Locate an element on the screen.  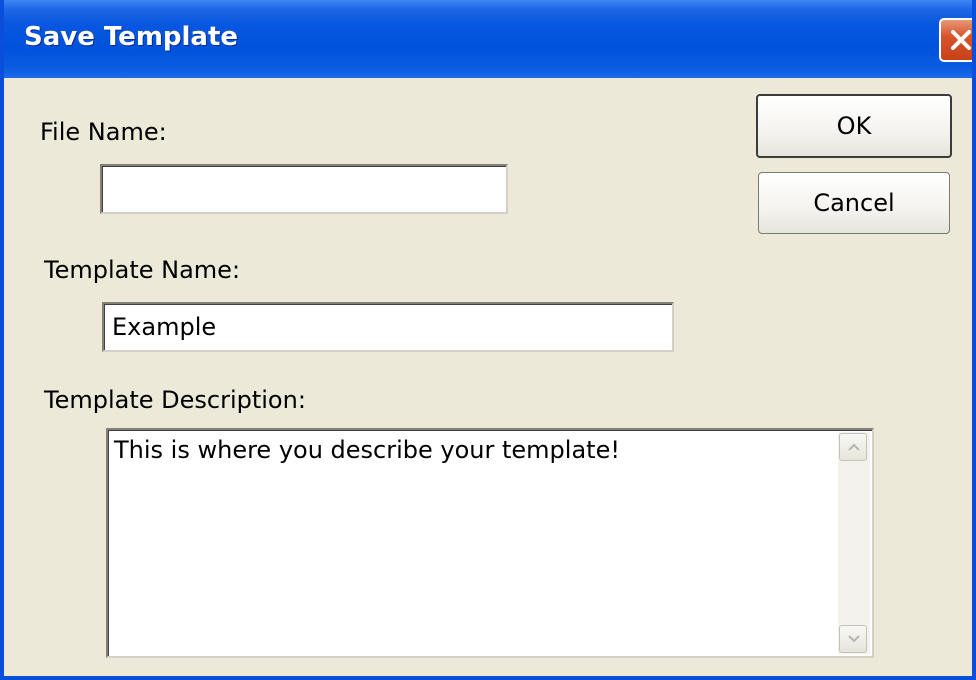
ok-button: OK is located at coordinates (854, 126).